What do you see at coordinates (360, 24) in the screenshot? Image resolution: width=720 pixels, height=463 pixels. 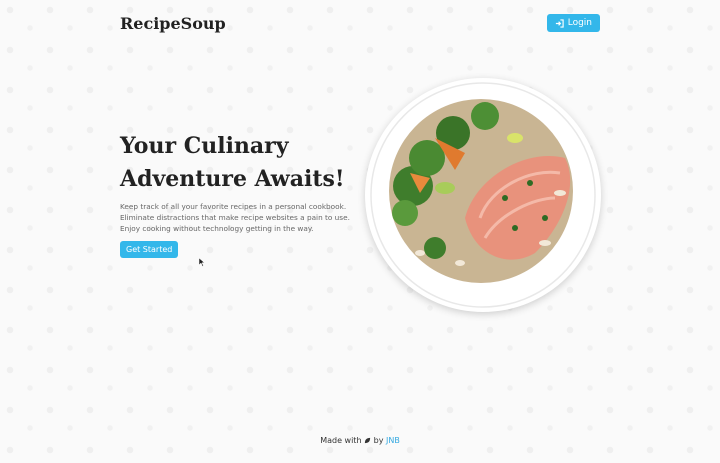 I see `site-header: RecipeSoup Login` at bounding box center [360, 24].